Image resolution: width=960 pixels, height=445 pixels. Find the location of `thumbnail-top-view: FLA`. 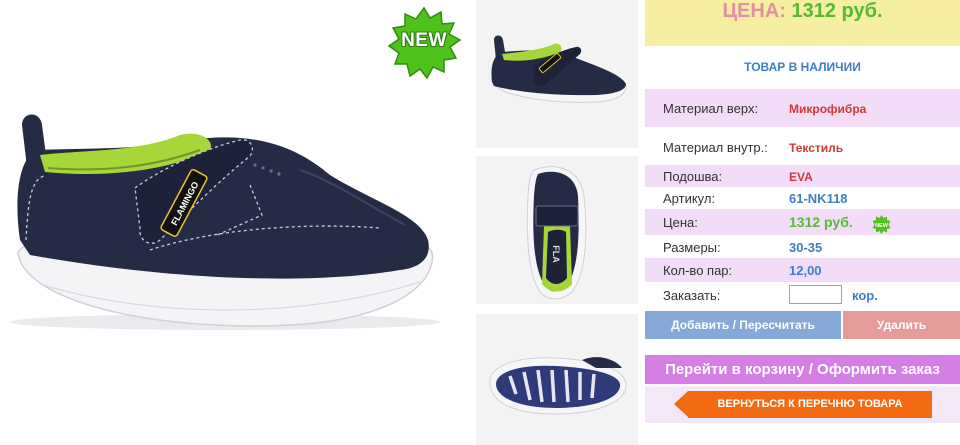

thumbnail-top-view: FLA is located at coordinates (557, 230).